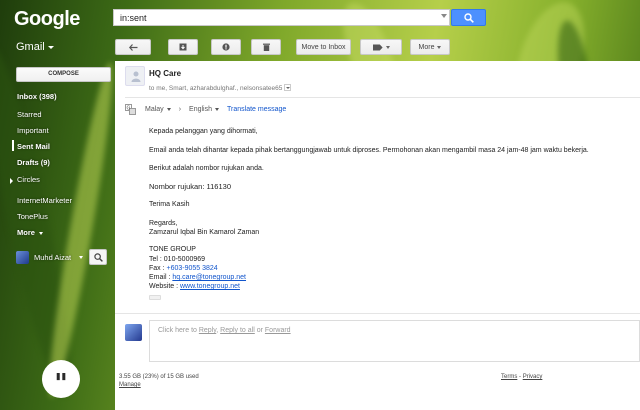 This screenshot has width=640, height=410. Describe the element at coordinates (33, 130) in the screenshot. I see `sidebar-item-important: Important` at that location.